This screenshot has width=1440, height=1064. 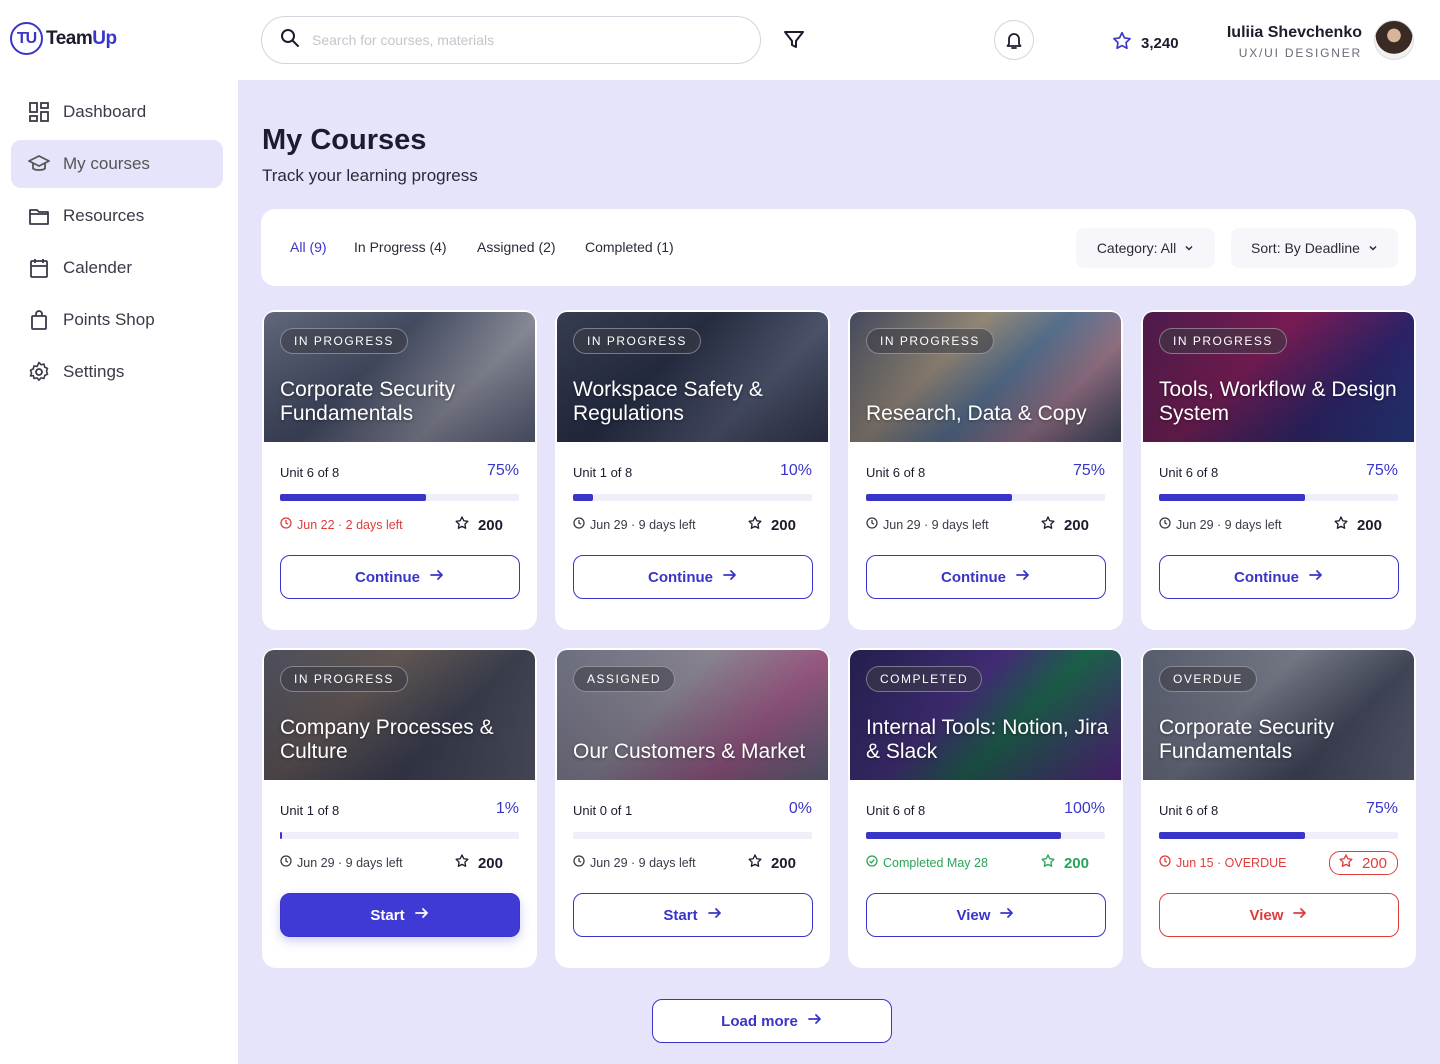 What do you see at coordinates (522, 40) in the screenshot?
I see `search-input` at bounding box center [522, 40].